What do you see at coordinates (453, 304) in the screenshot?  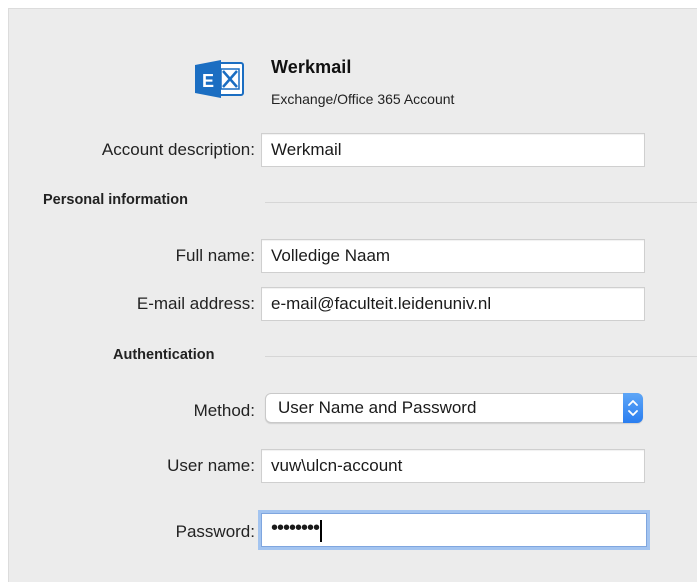 I see `email-address-field: e-mail@faculteit.leidenuniv.nl` at bounding box center [453, 304].